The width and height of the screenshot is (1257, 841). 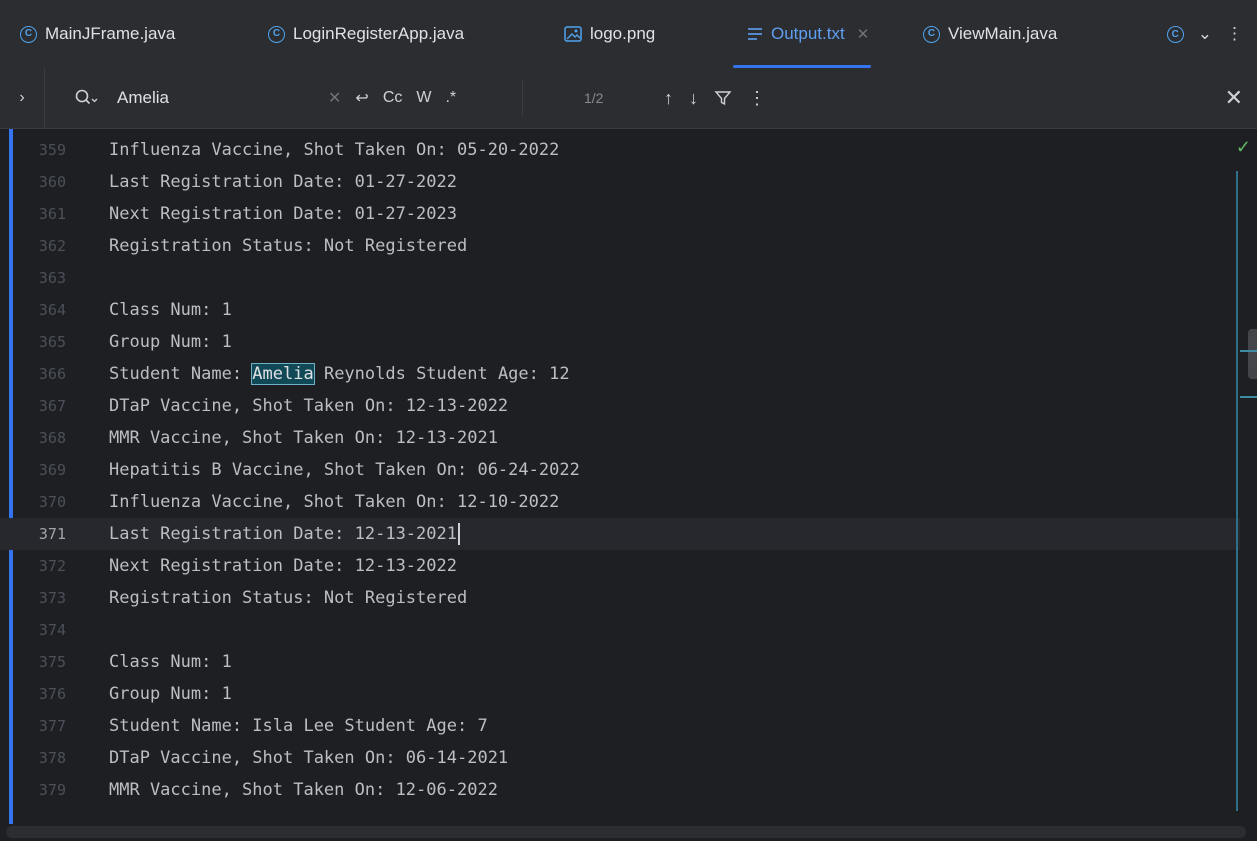 I want to click on tab-logo-png: logo.png, so click(x=609, y=34).